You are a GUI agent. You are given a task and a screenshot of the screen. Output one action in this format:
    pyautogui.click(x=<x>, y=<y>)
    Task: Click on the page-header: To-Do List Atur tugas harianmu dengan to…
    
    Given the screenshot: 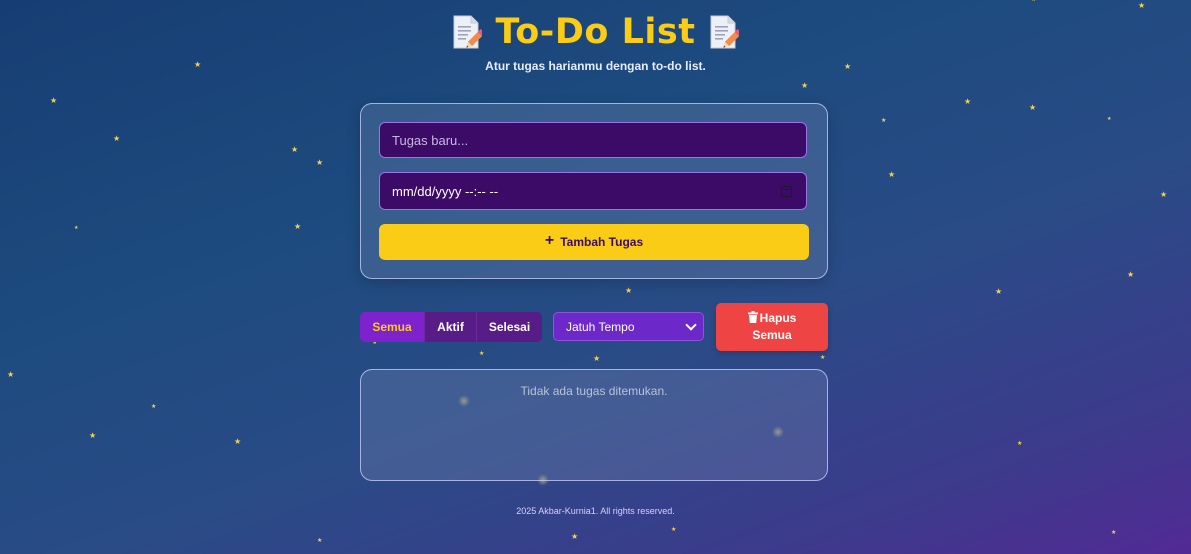 What is the action you would take?
    pyautogui.click(x=595, y=41)
    